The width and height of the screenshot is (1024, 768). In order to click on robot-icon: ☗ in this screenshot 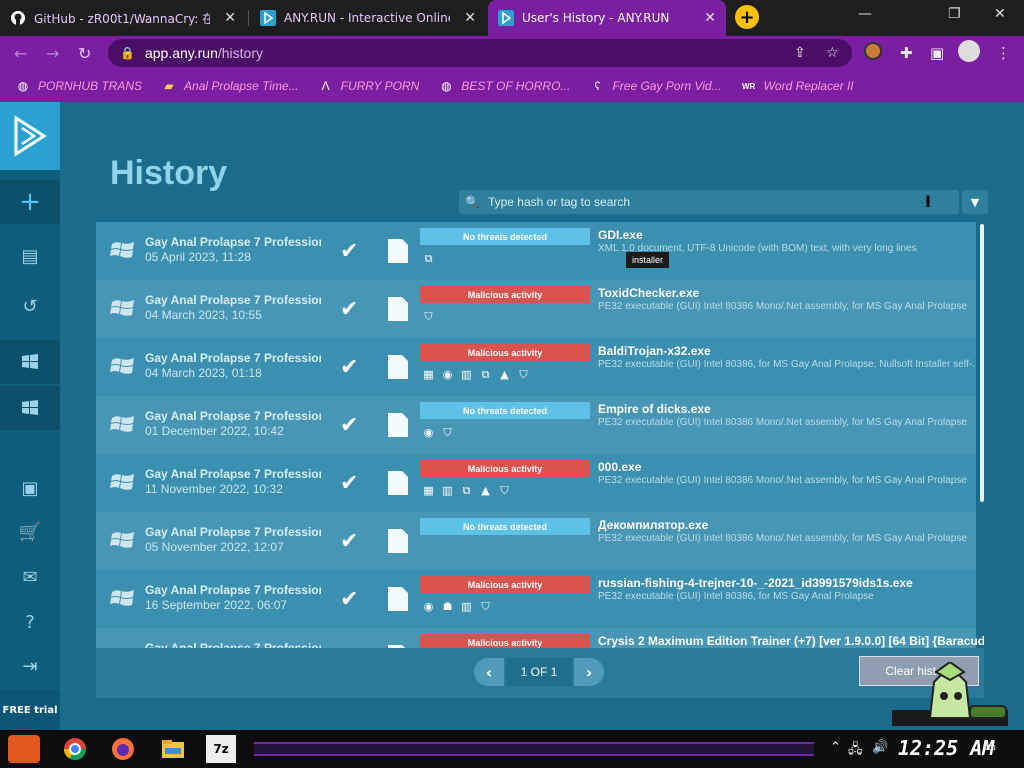, I will do `click(447, 606)`.